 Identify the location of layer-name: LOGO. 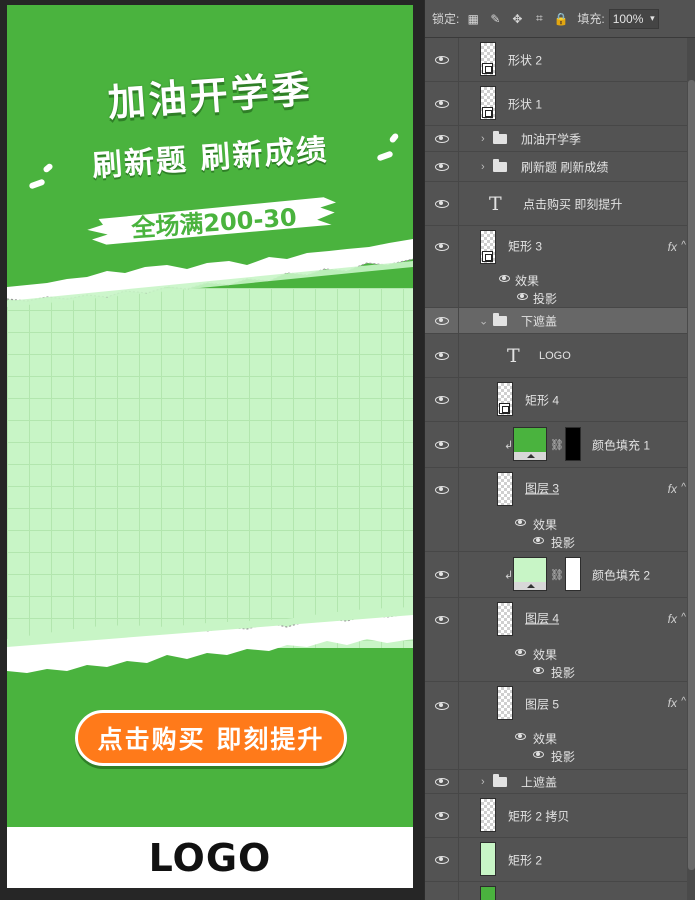
(555, 356).